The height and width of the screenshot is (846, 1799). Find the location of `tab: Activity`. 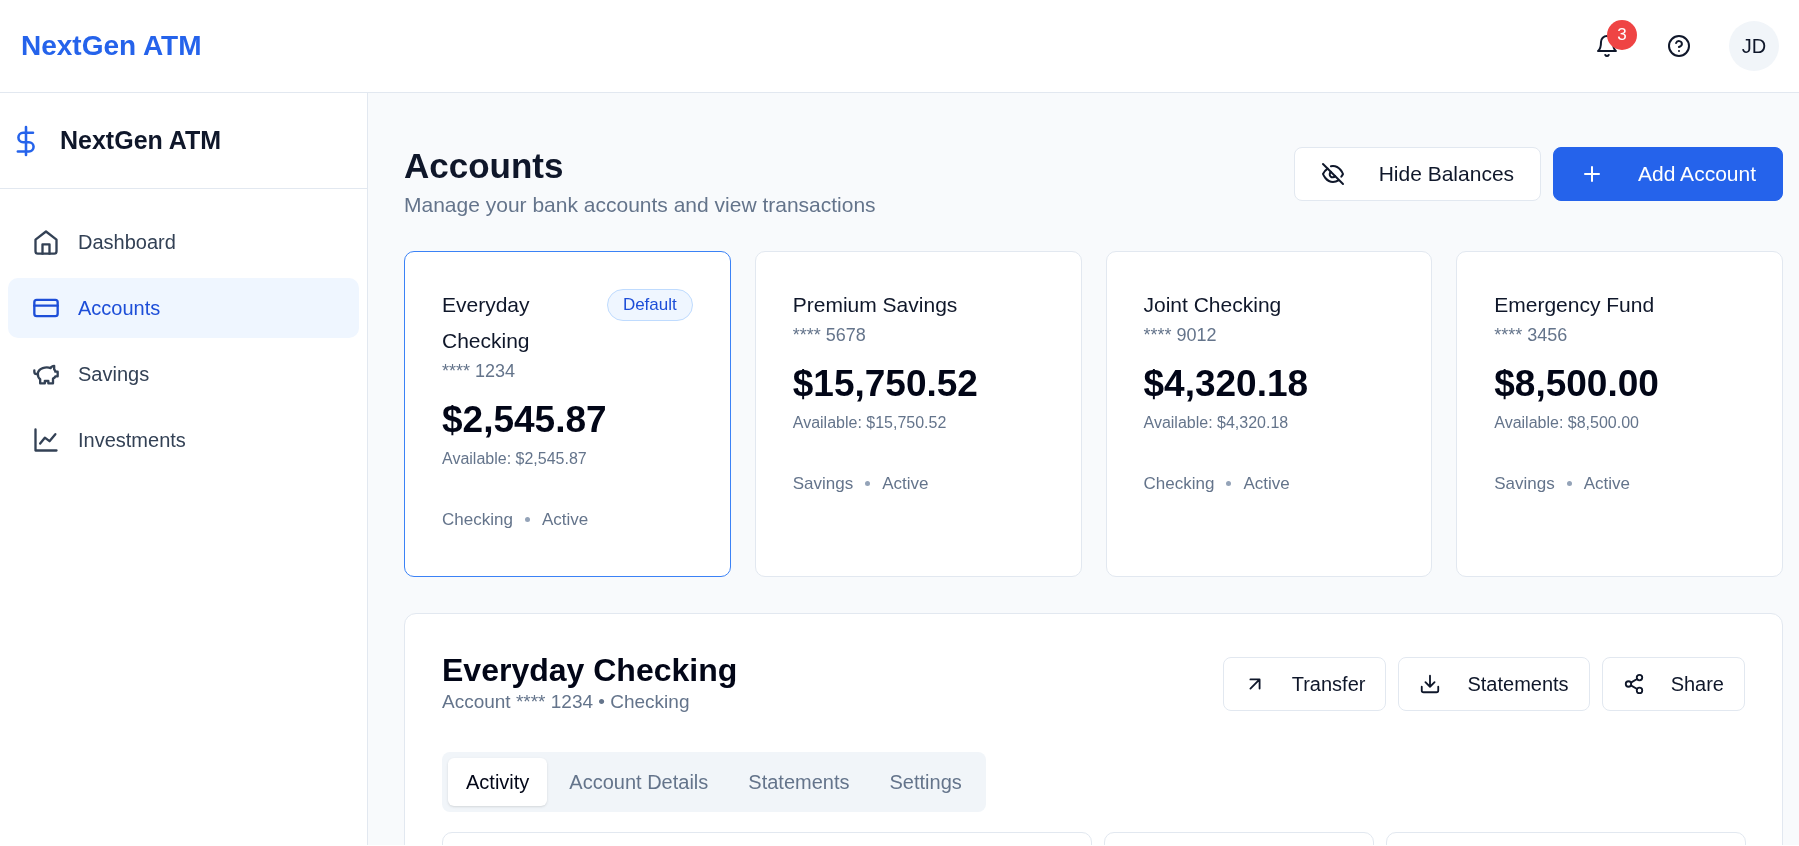

tab: Activity is located at coordinates (498, 782).